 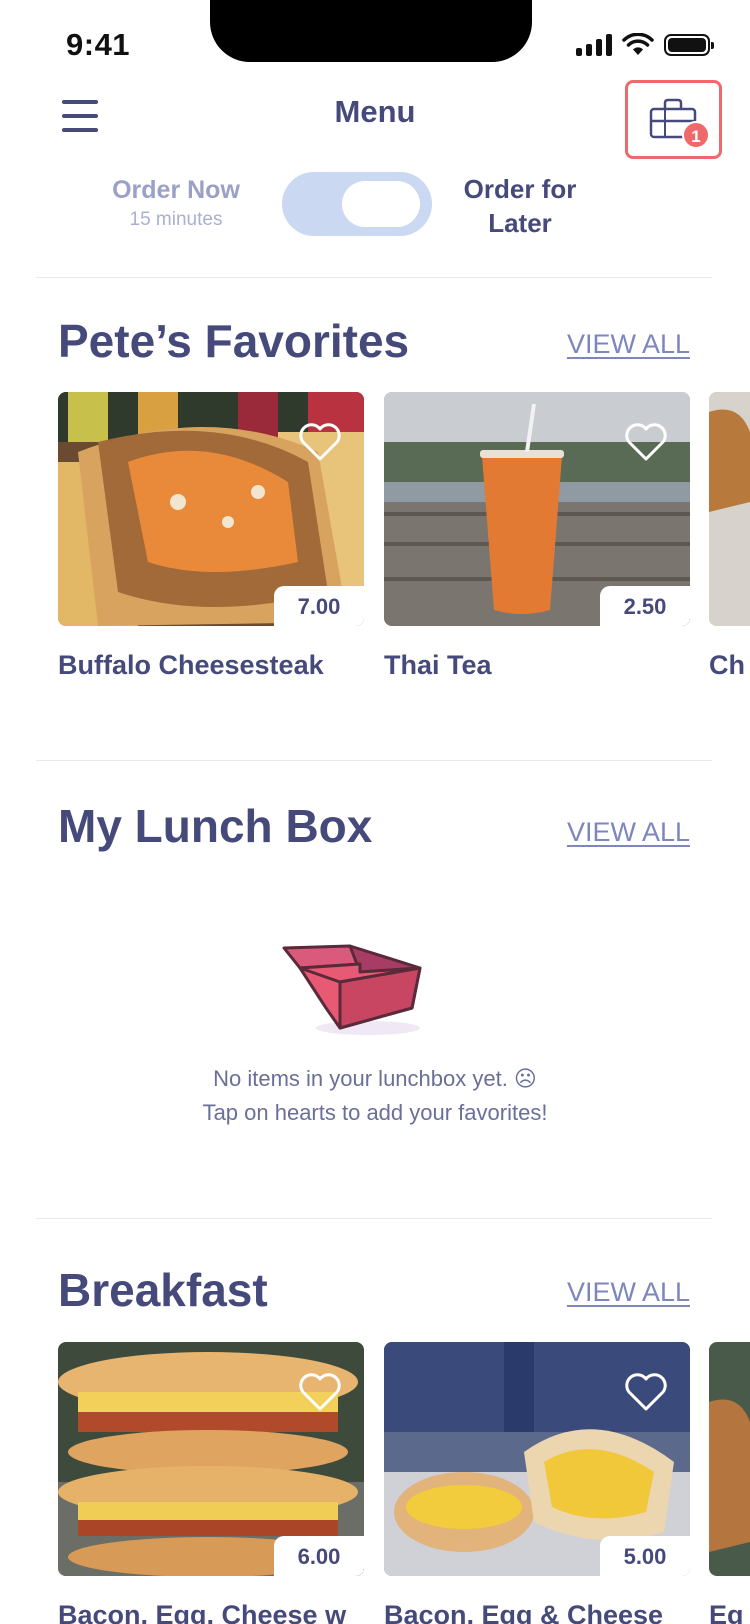 What do you see at coordinates (375, 1112) in the screenshot?
I see `empty-message-line-2: Tap on hearts to add your favorites!` at bounding box center [375, 1112].